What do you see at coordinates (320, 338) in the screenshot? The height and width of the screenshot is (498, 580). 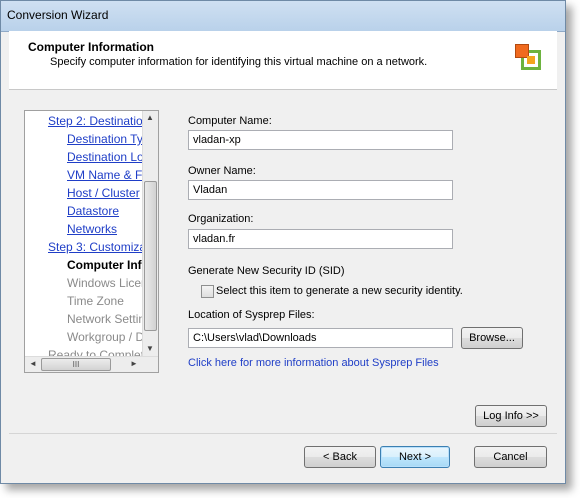 I see `sysprep-location-field: C:\Users\vlad\Downloads` at bounding box center [320, 338].